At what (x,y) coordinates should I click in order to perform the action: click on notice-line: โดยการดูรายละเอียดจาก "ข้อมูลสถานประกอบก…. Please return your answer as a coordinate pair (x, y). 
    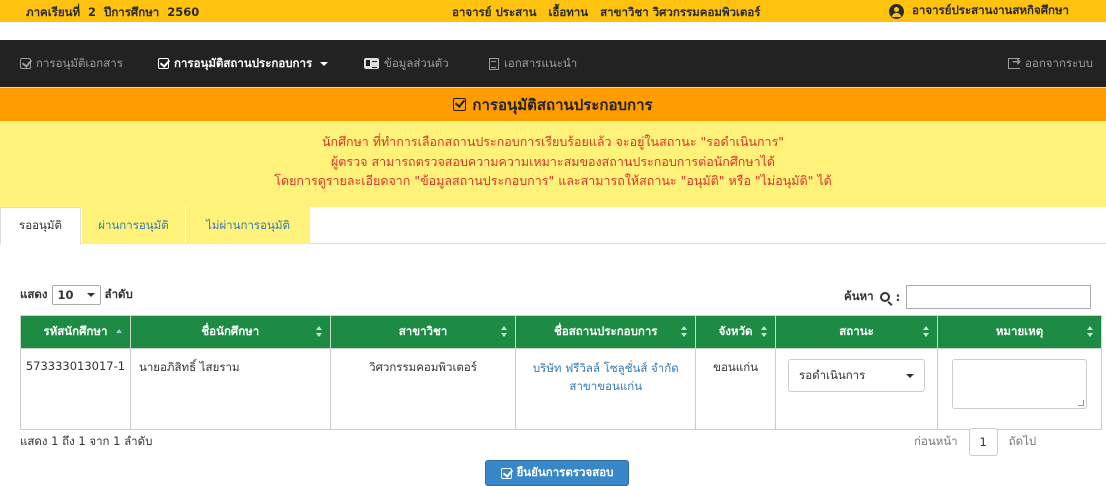
    Looking at the image, I should click on (553, 180).